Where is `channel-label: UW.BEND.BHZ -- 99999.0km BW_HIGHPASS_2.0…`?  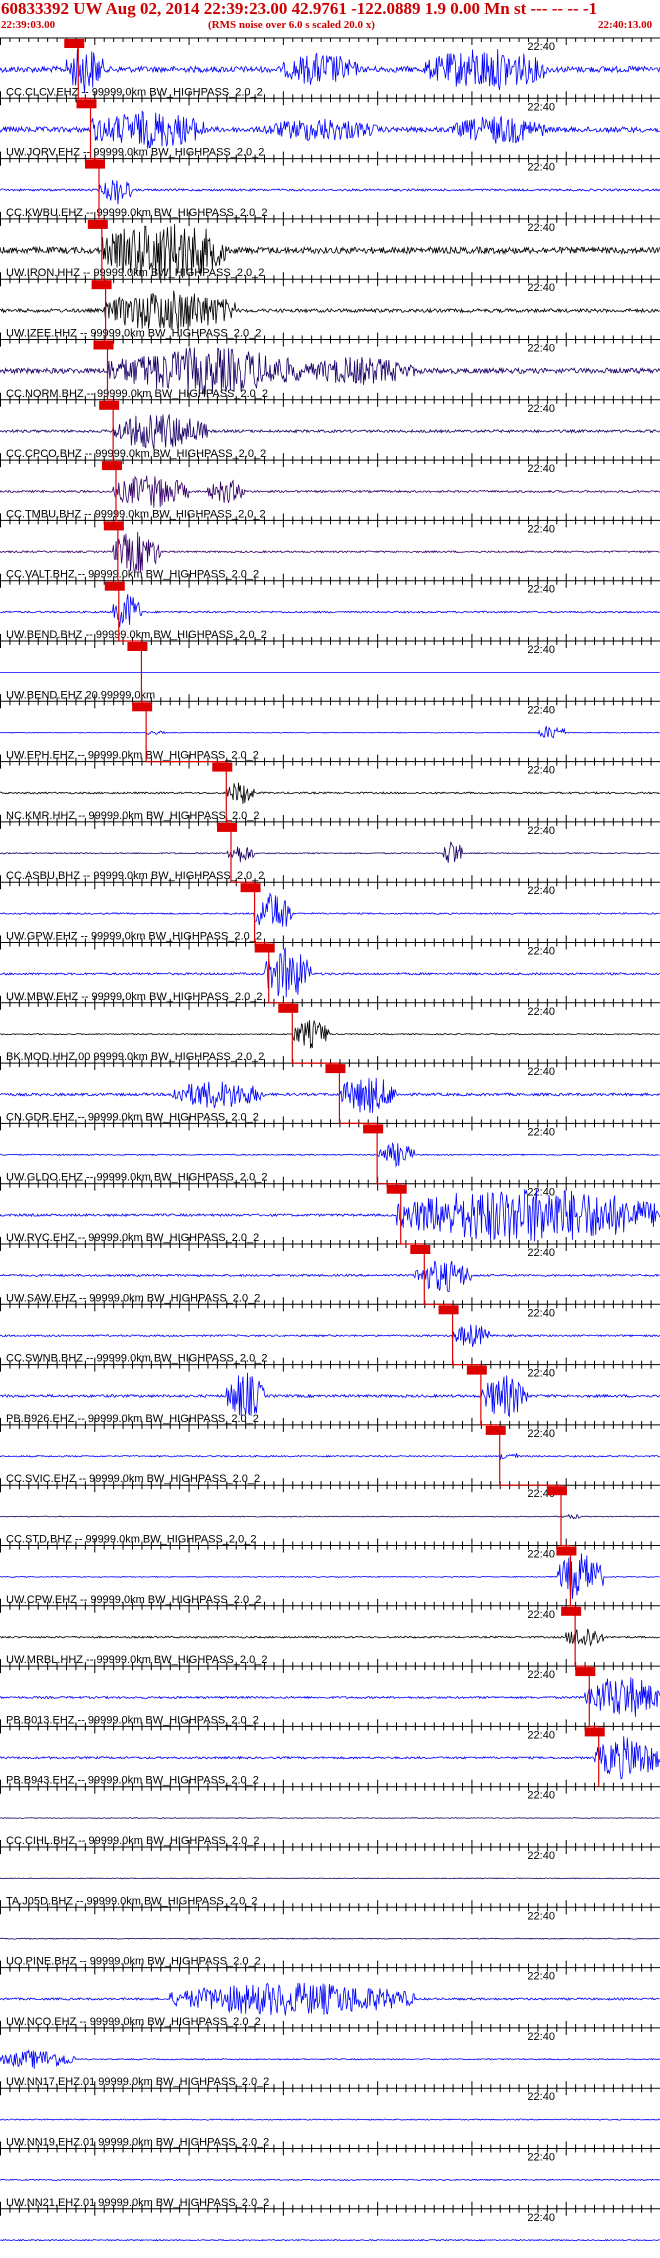 channel-label: UW.BEND.BHZ -- 99999.0km BW_HIGHPASS_2.0… is located at coordinates (136, 635).